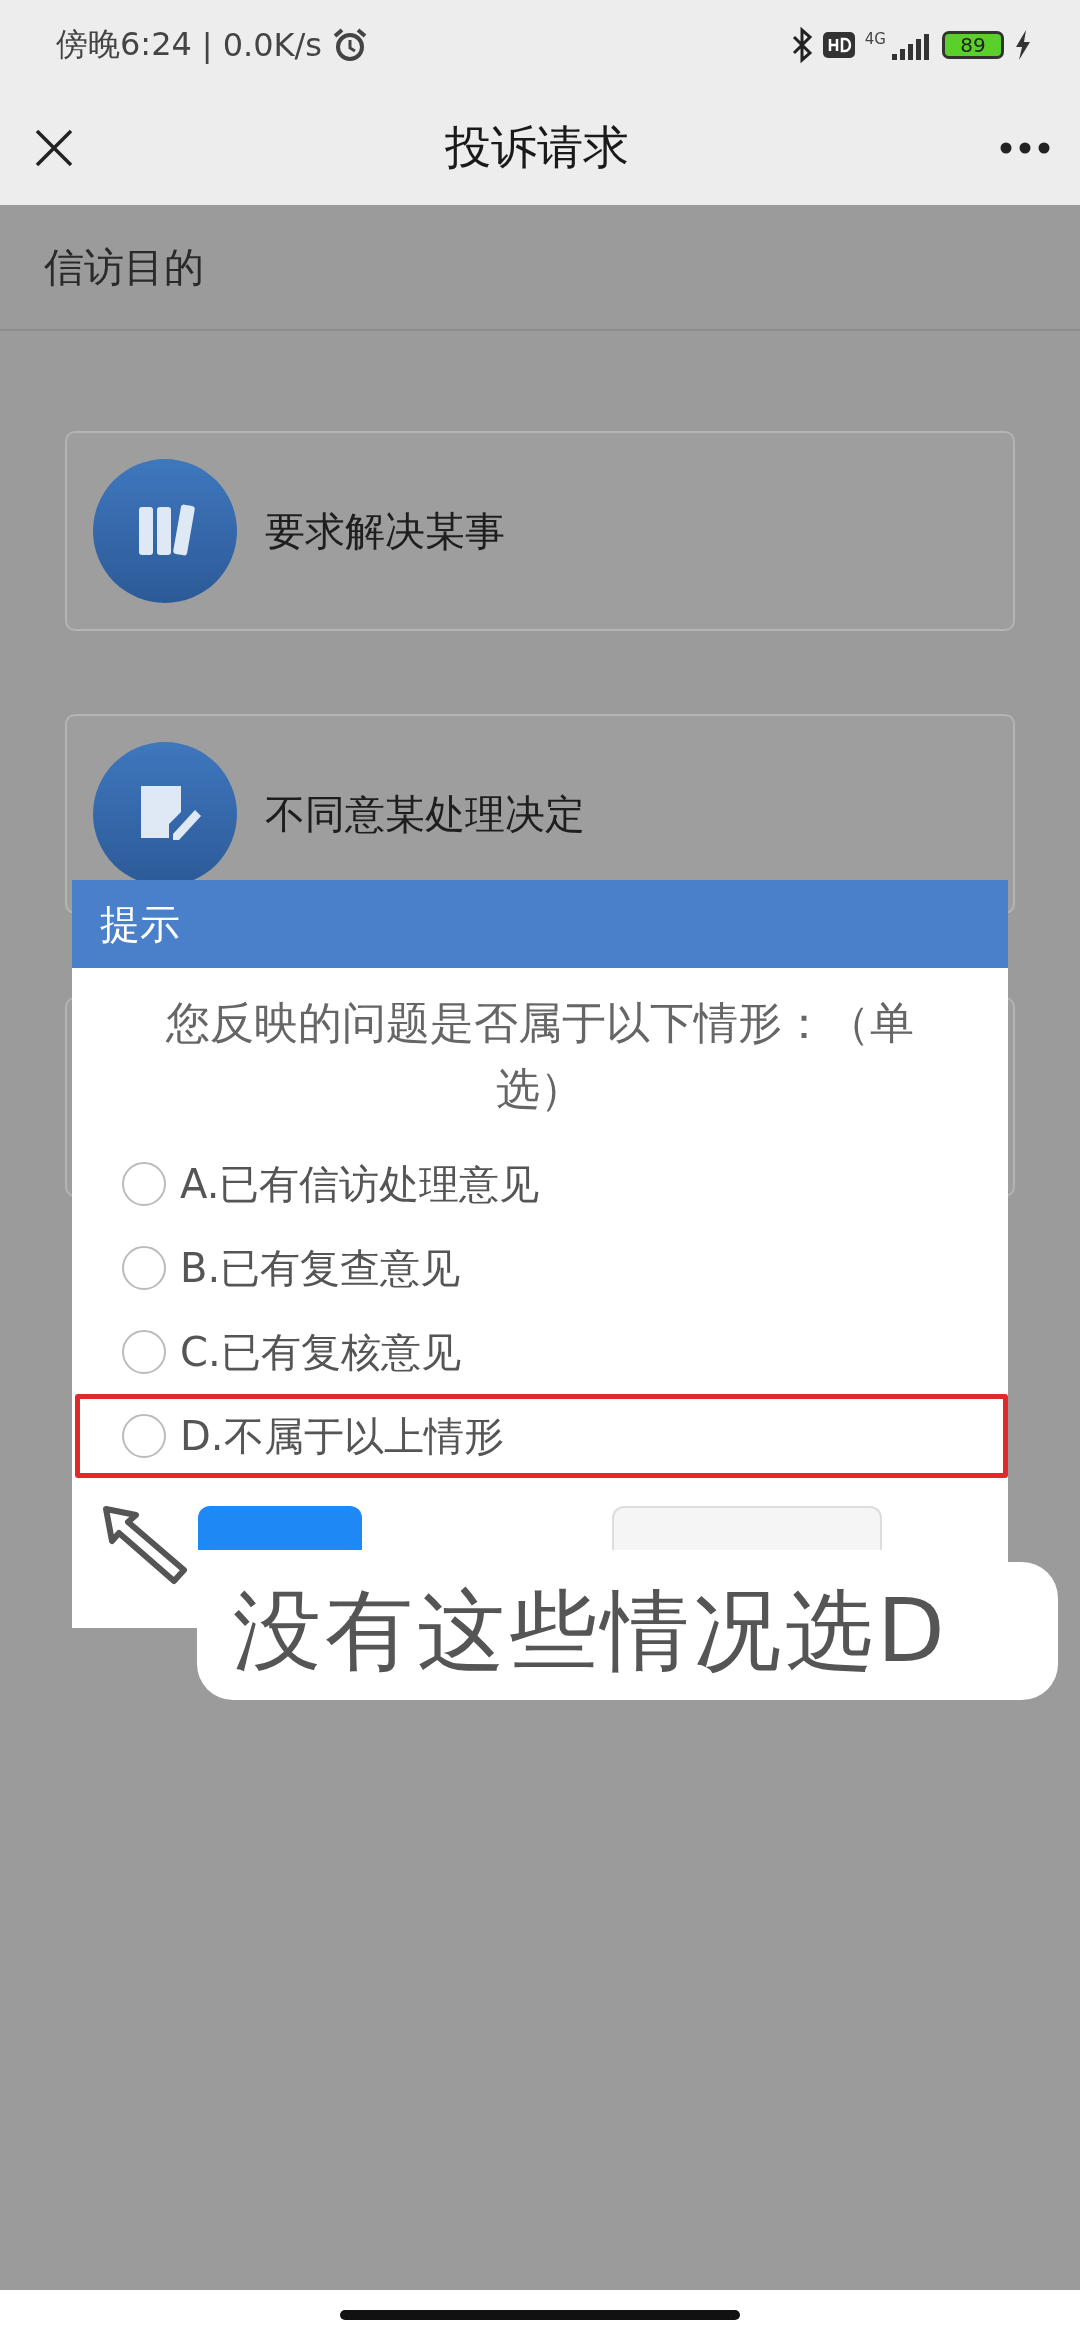 The height and width of the screenshot is (2340, 1080). Describe the element at coordinates (540, 531) in the screenshot. I see `purpose-card: 要求解决某事` at that location.